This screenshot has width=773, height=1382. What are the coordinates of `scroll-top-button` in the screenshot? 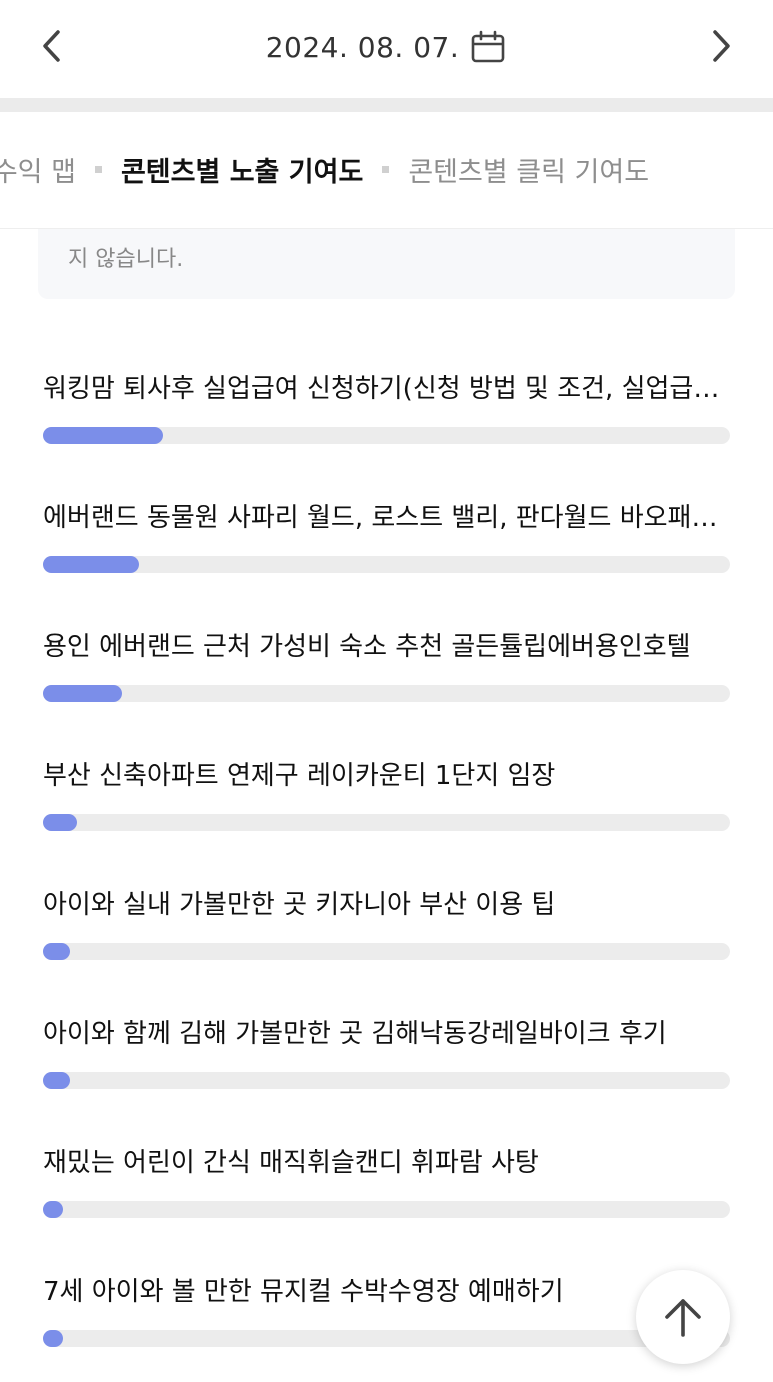 It's located at (683, 1317).